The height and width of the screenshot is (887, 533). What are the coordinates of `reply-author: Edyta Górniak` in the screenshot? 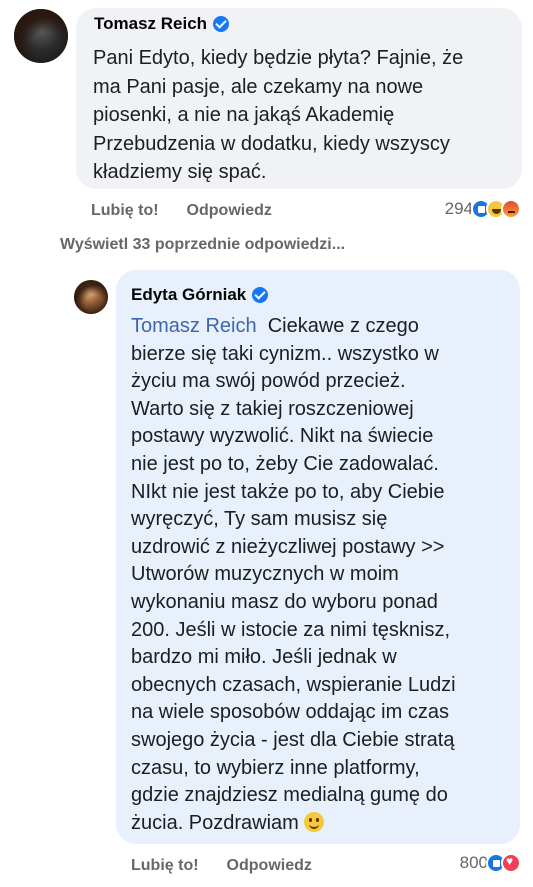 It's located at (200, 295).